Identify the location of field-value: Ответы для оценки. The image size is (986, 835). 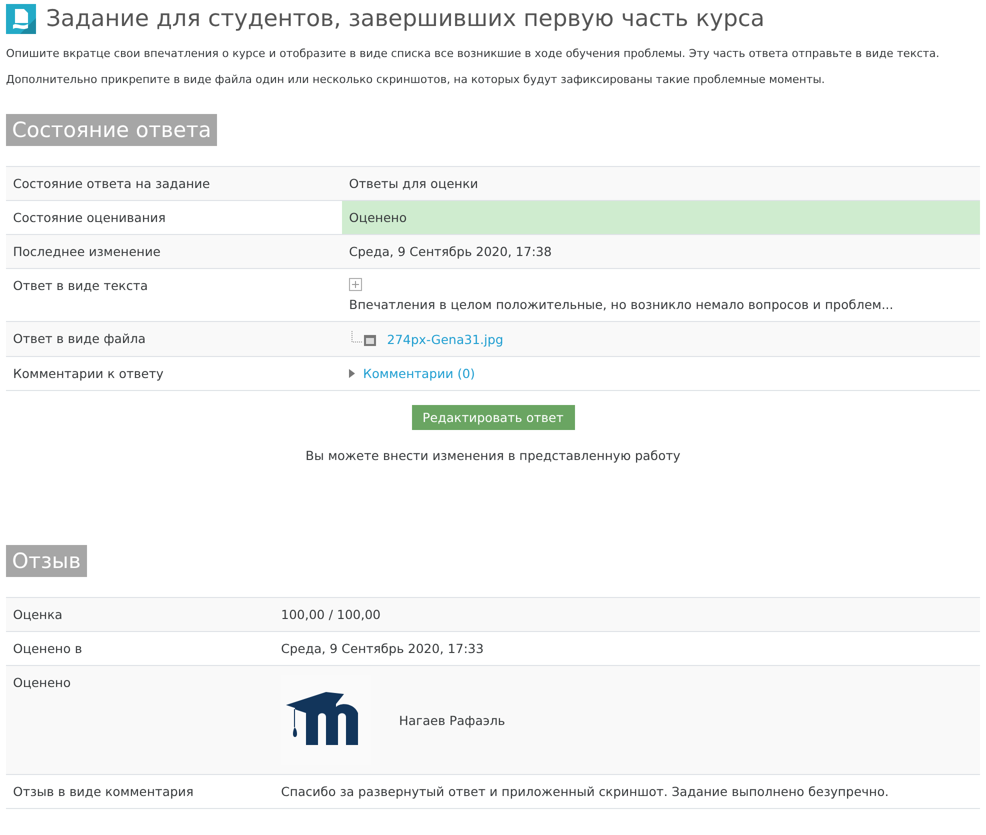
(414, 183).